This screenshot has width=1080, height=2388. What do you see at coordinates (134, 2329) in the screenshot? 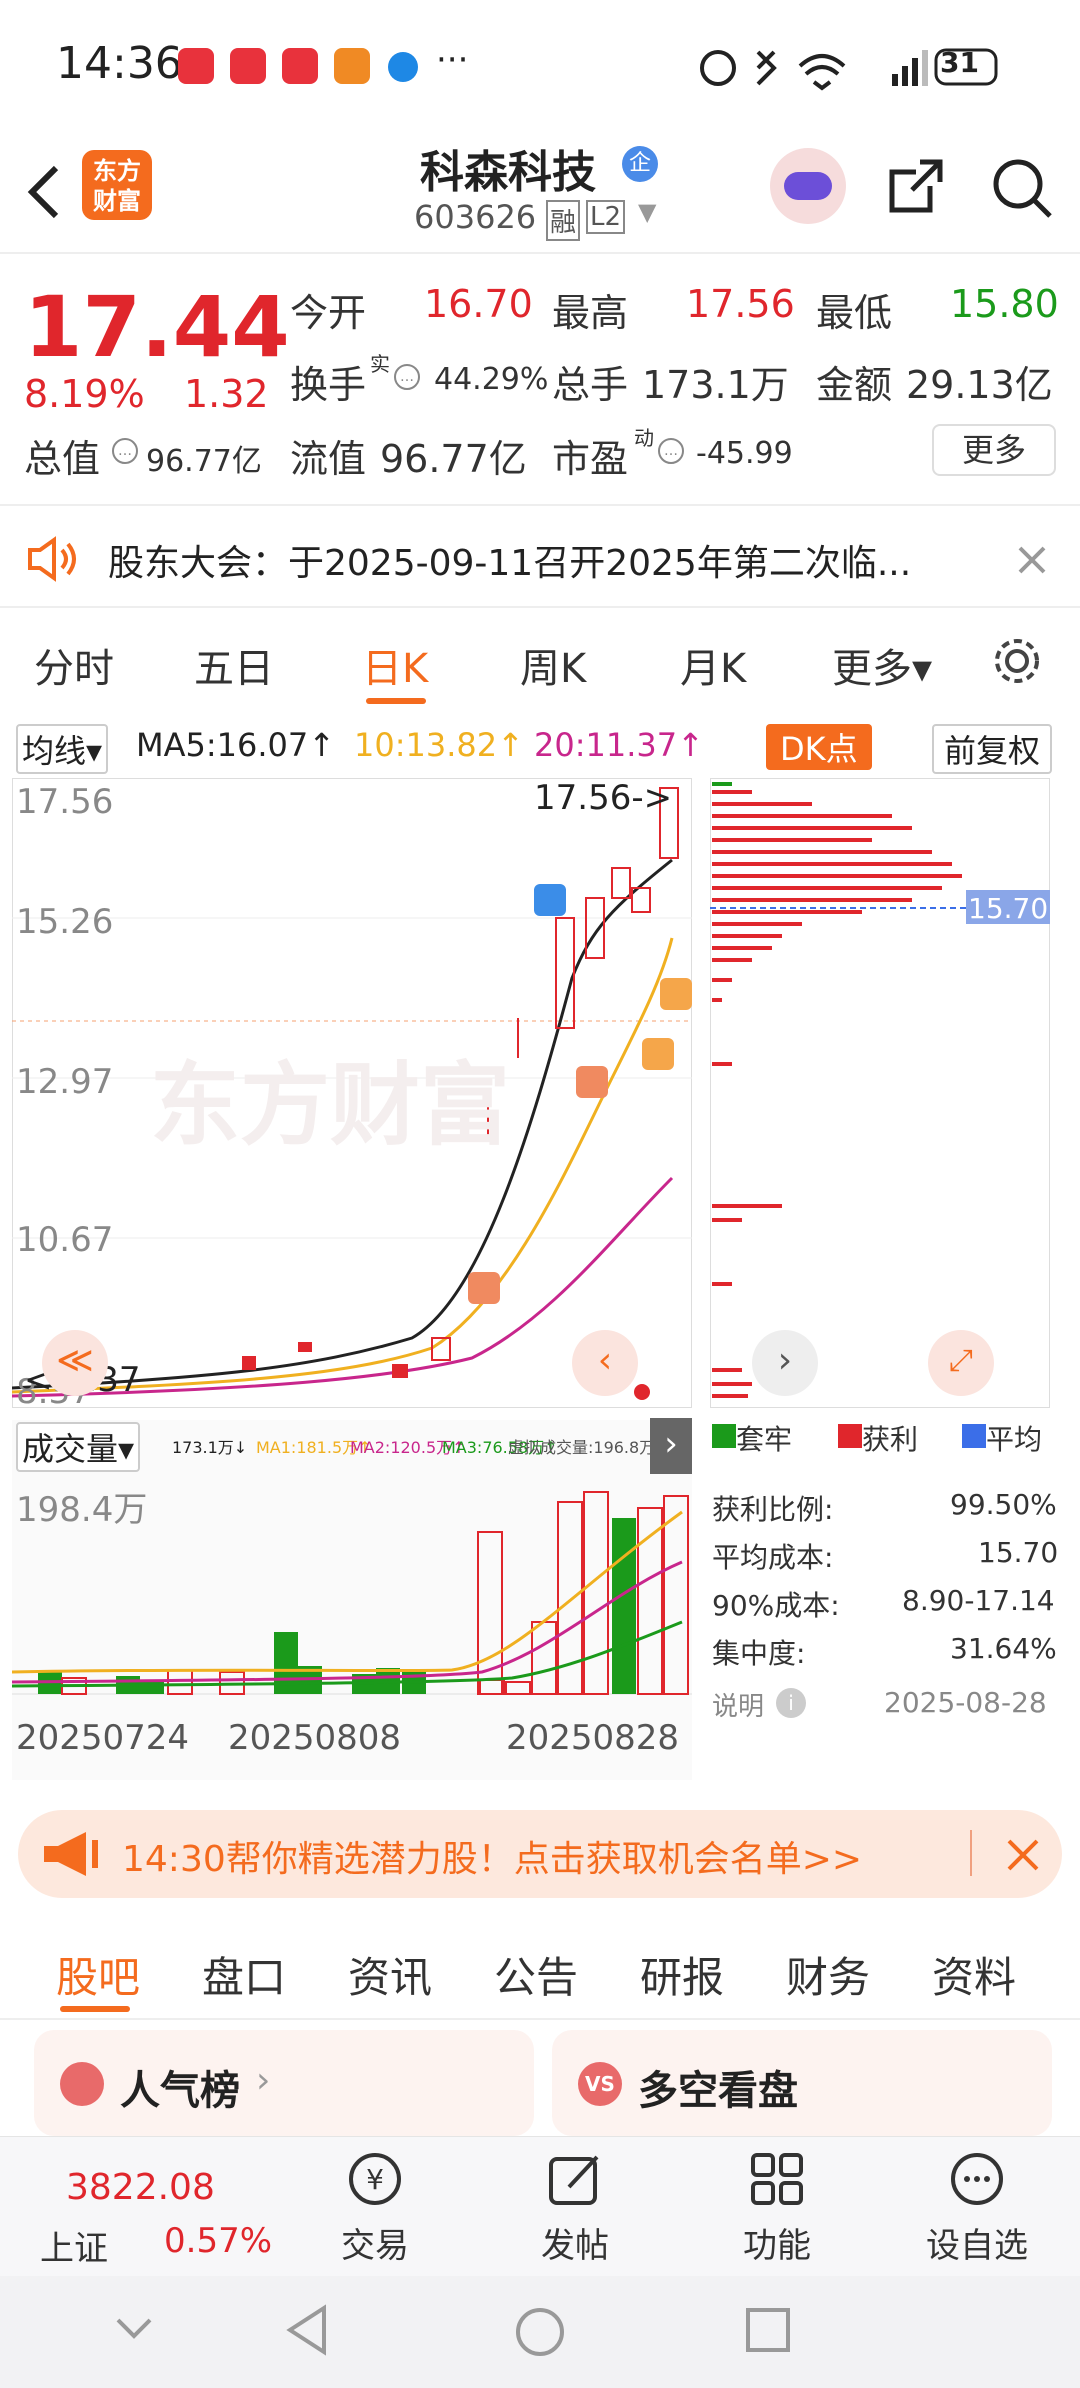
I see `chevron-down-icon` at bounding box center [134, 2329].